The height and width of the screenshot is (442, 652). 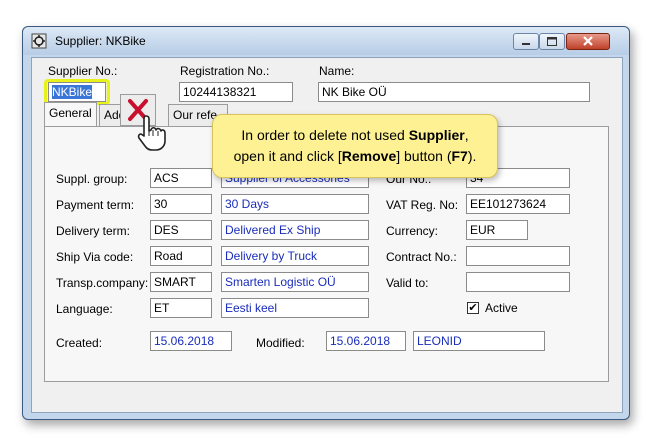 I want to click on suppl-group-code-field: ACS, so click(x=181, y=178).